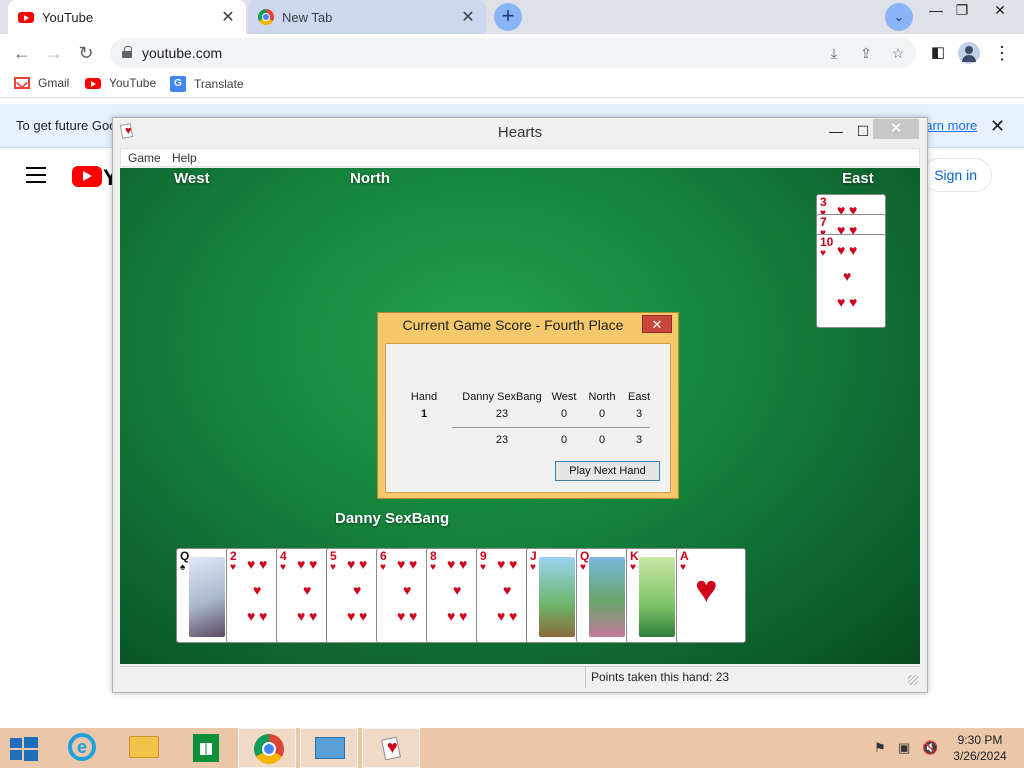 The image size is (1024, 768). Describe the element at coordinates (836, 131) in the screenshot. I see `minimize-icon: —` at that location.